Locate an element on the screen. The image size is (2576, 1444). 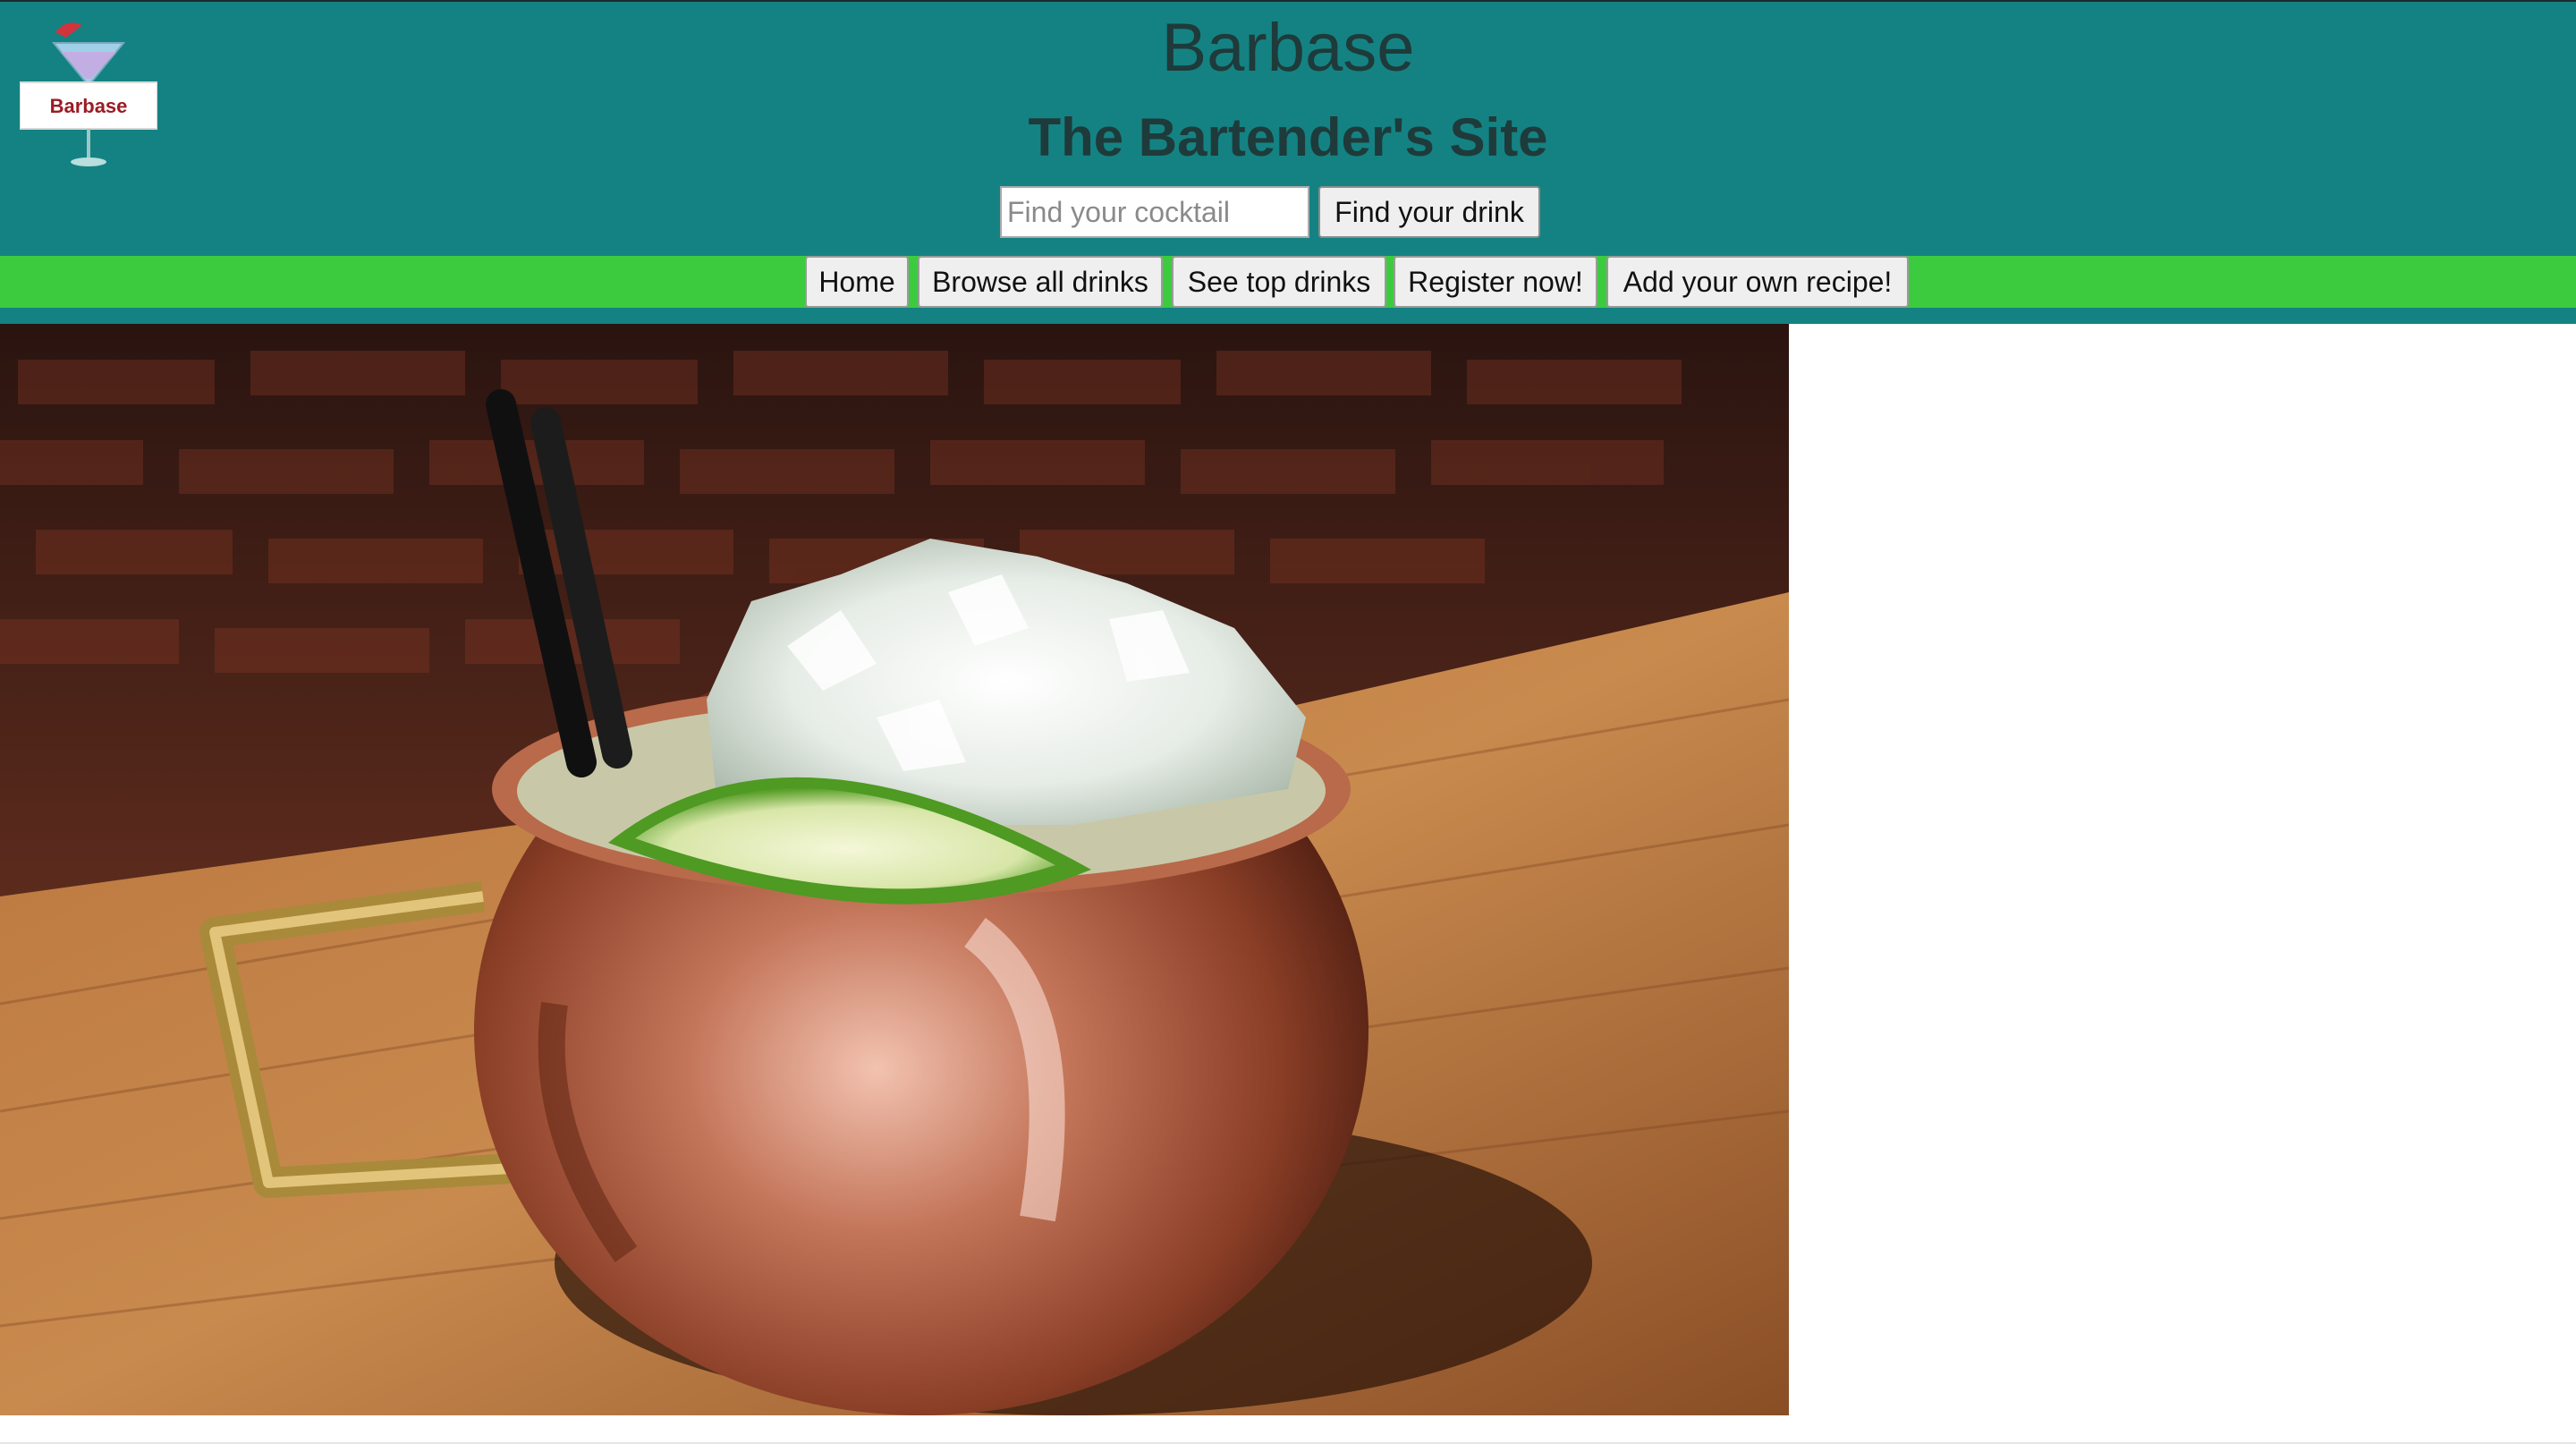
nav-divider is located at coordinates (1288, 316).